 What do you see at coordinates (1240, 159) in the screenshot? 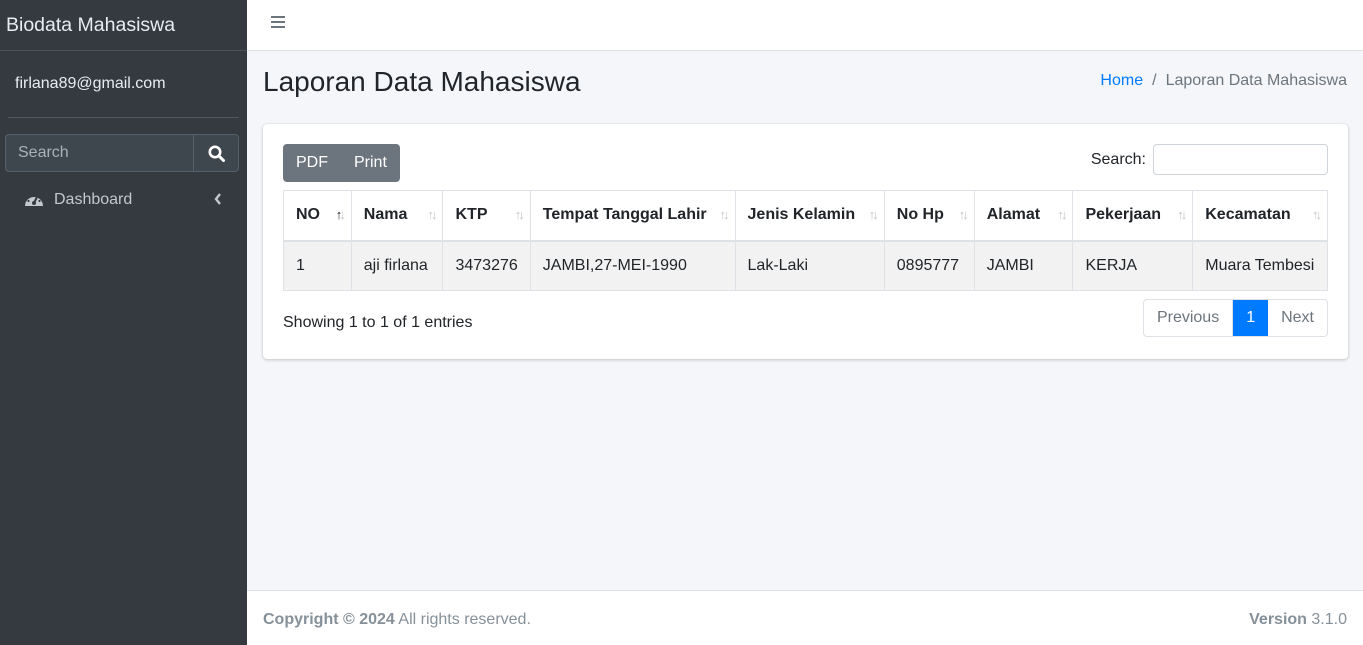
I see `table-search-input` at bounding box center [1240, 159].